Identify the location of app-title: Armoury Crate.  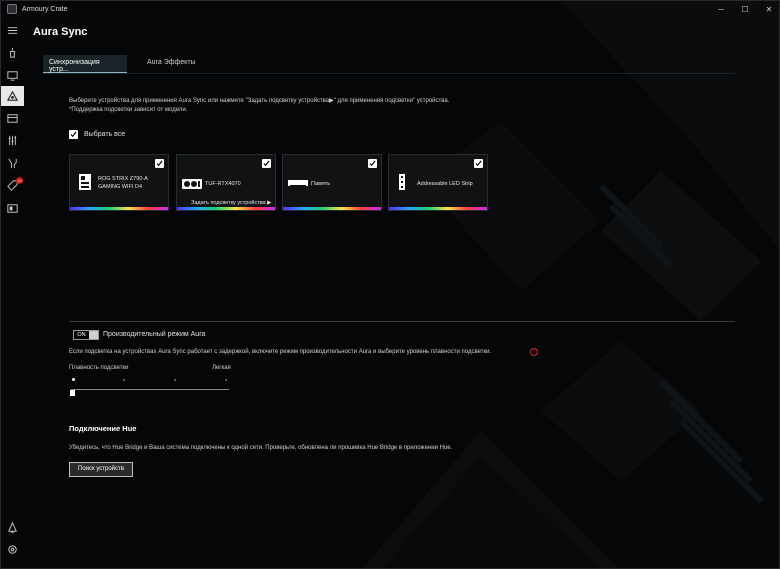
(45, 9).